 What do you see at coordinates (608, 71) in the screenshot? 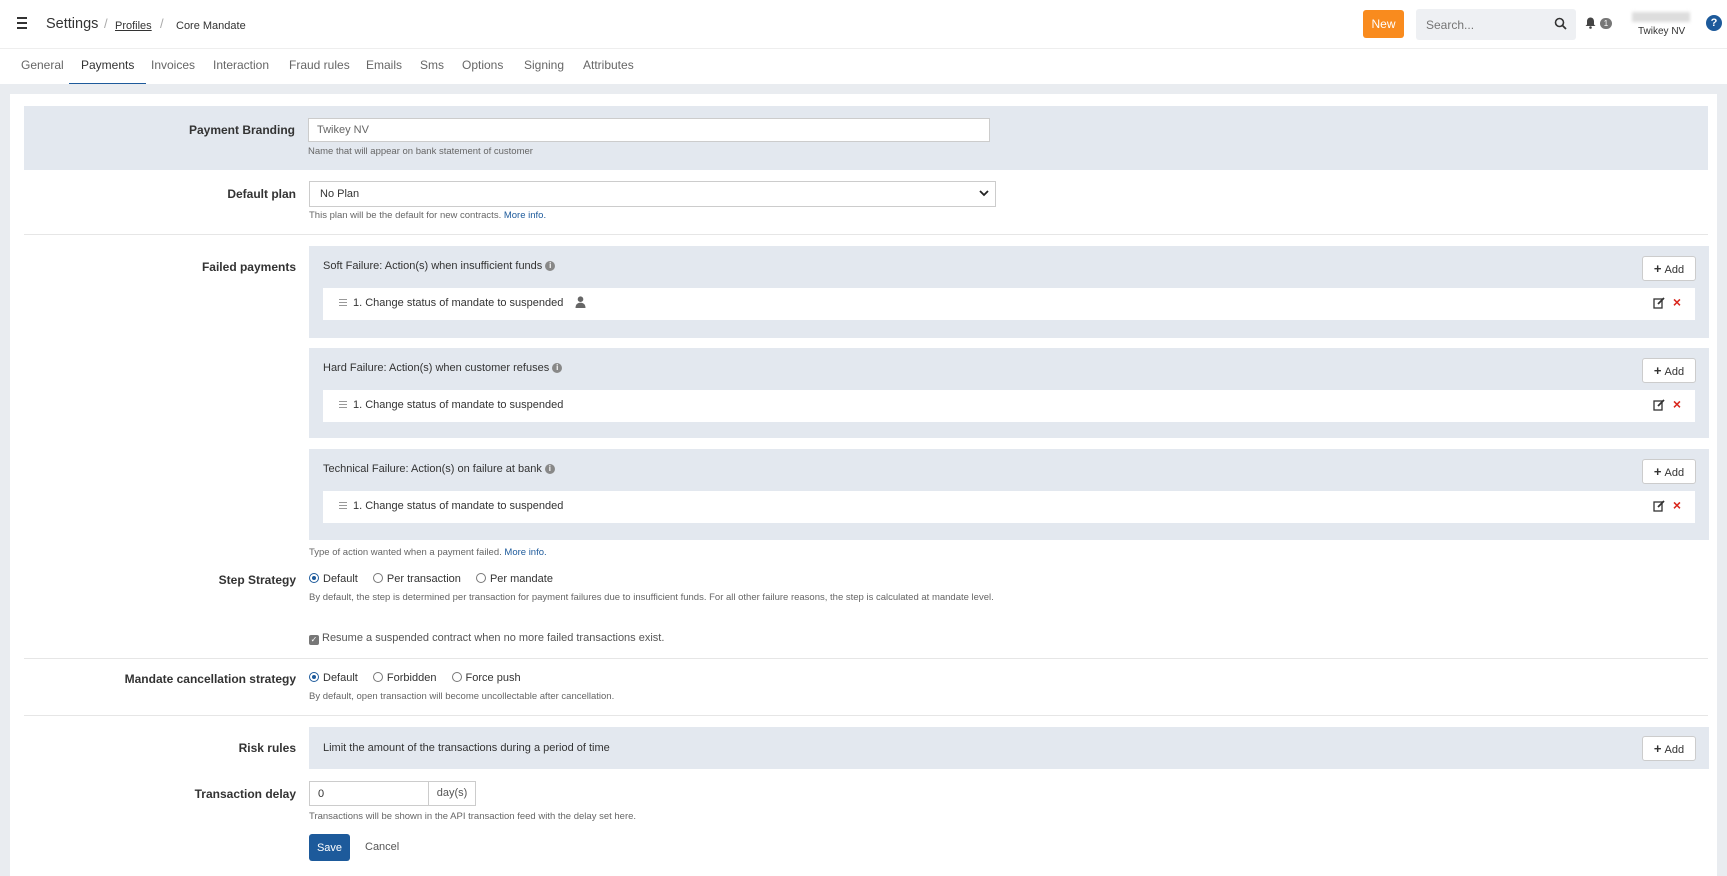
I see `tab-attributes: Attributes` at bounding box center [608, 71].